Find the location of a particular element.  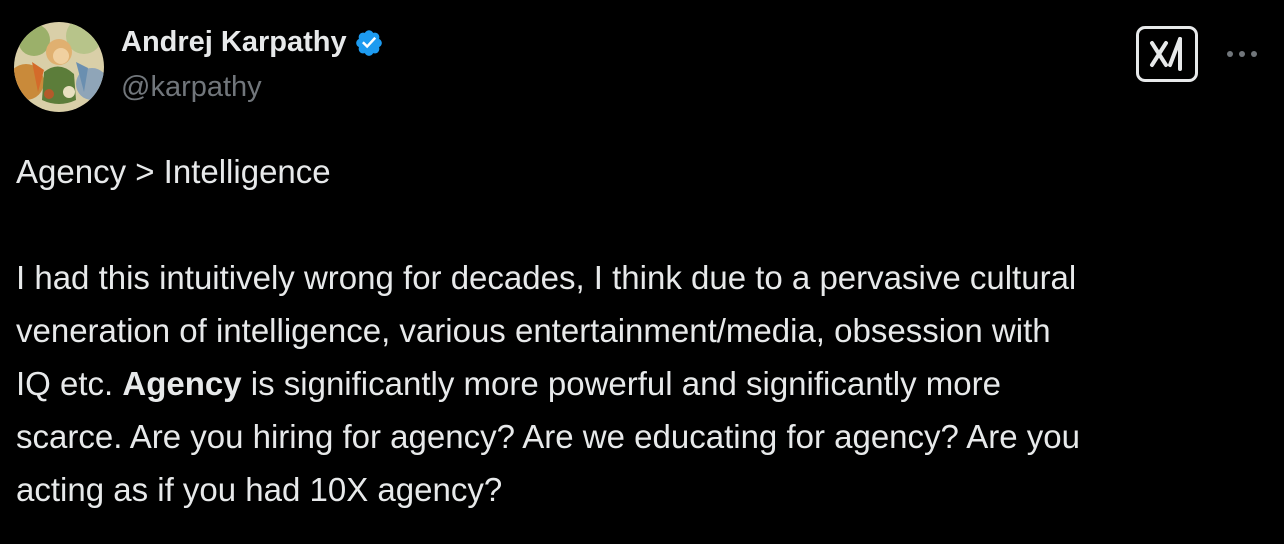

grok-logo-icon is located at coordinates (1166, 54).